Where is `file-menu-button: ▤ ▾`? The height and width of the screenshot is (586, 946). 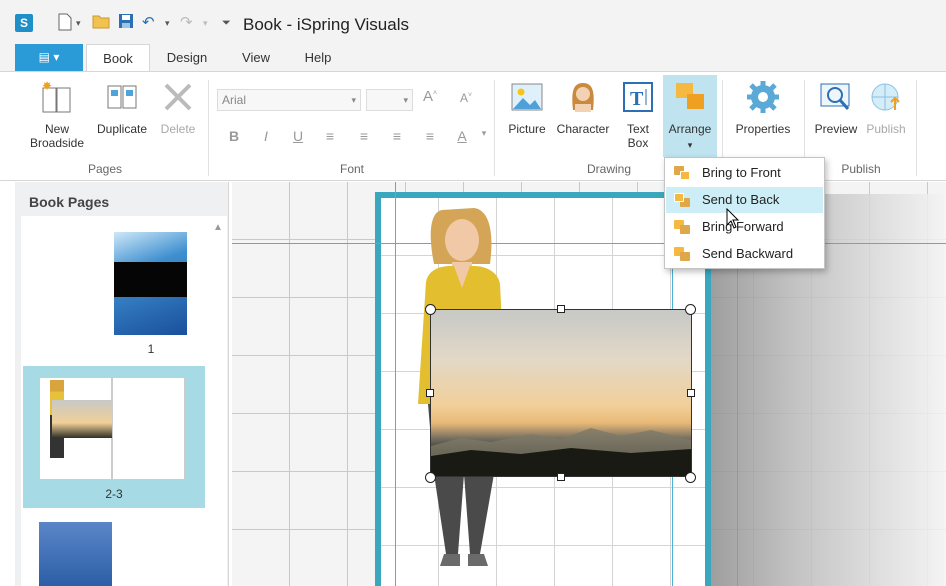
file-menu-button: ▤ ▾ is located at coordinates (49, 57).